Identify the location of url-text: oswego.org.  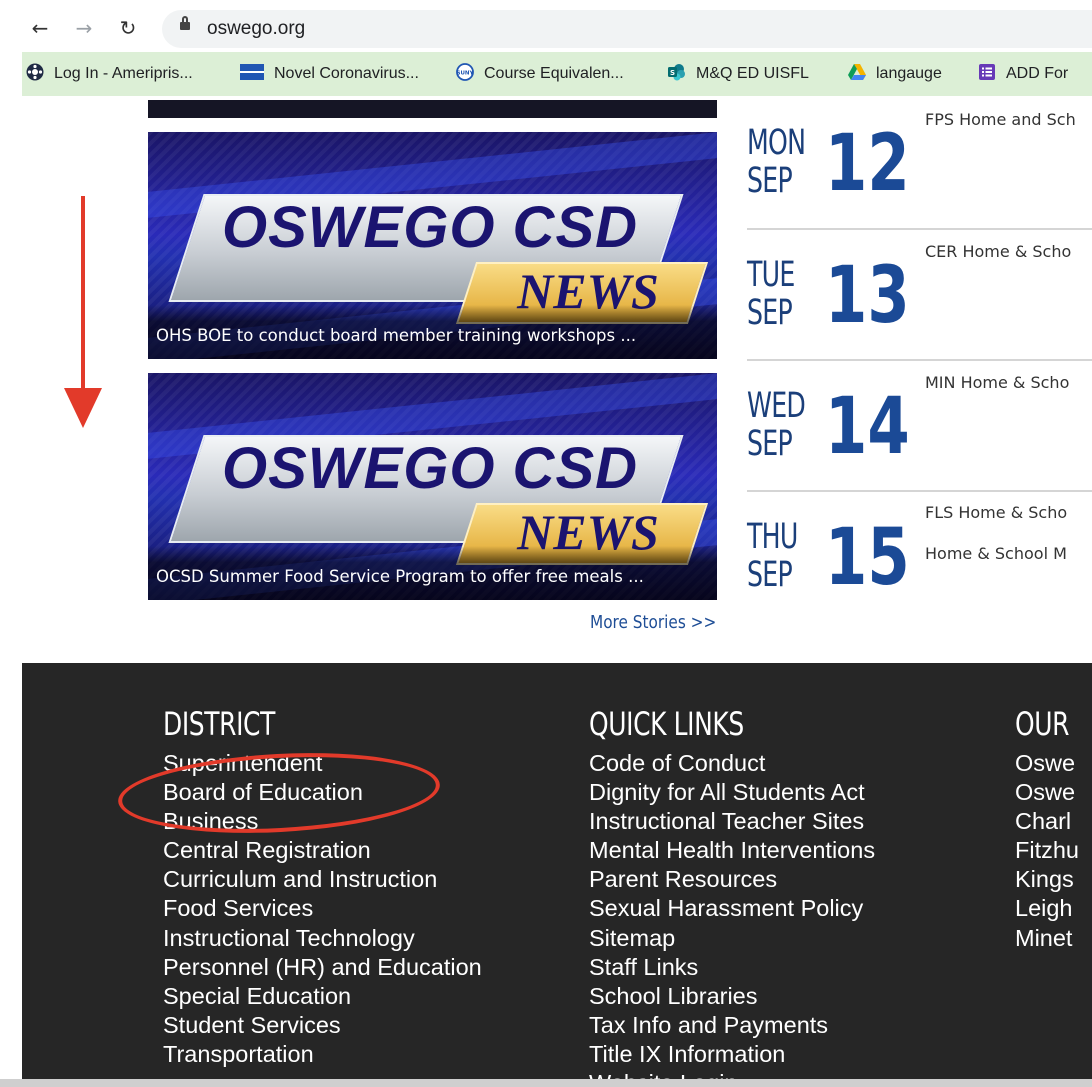
(256, 29).